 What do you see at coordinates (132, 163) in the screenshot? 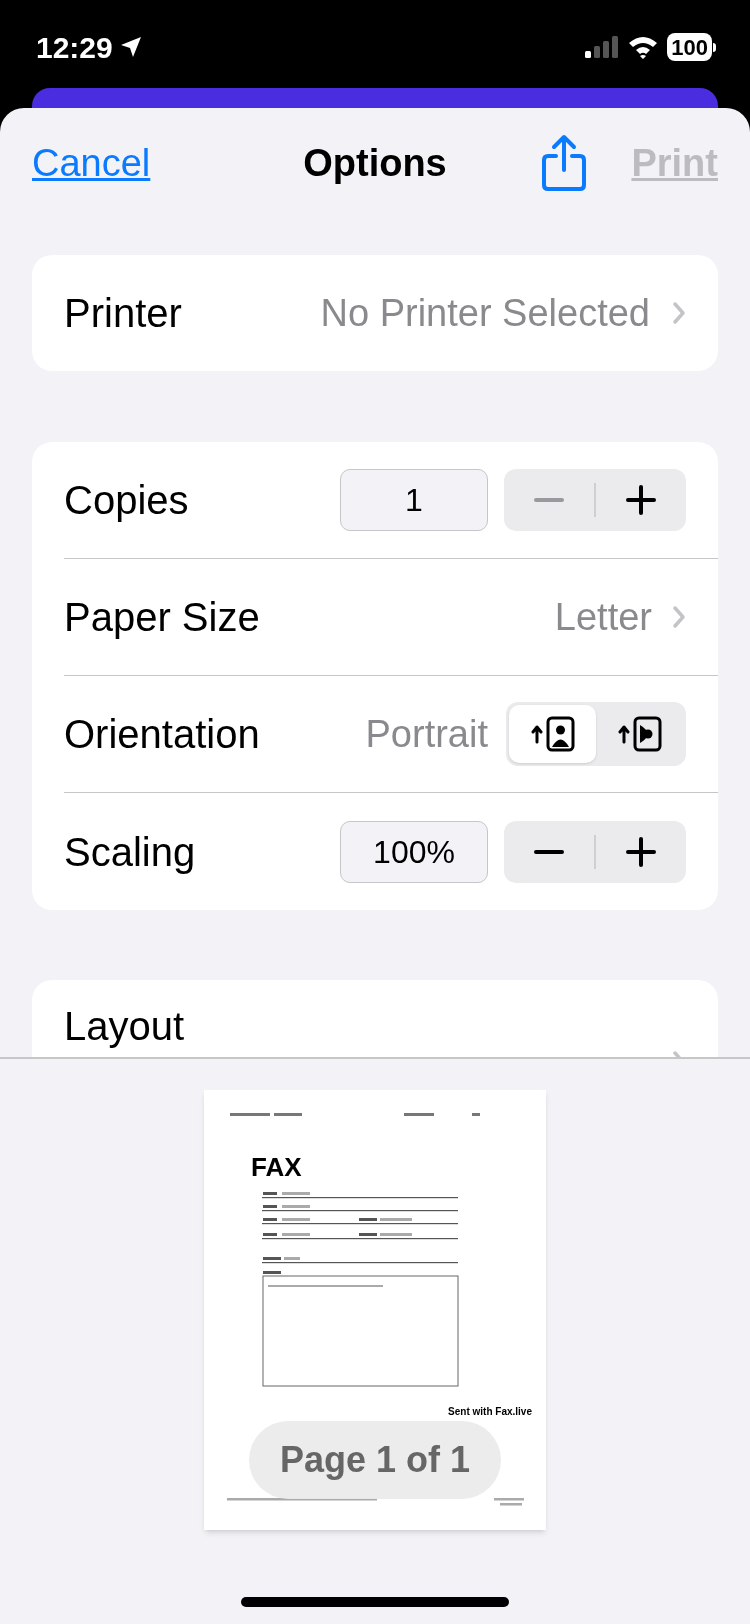
I see `cancel-link: Cancel` at bounding box center [132, 163].